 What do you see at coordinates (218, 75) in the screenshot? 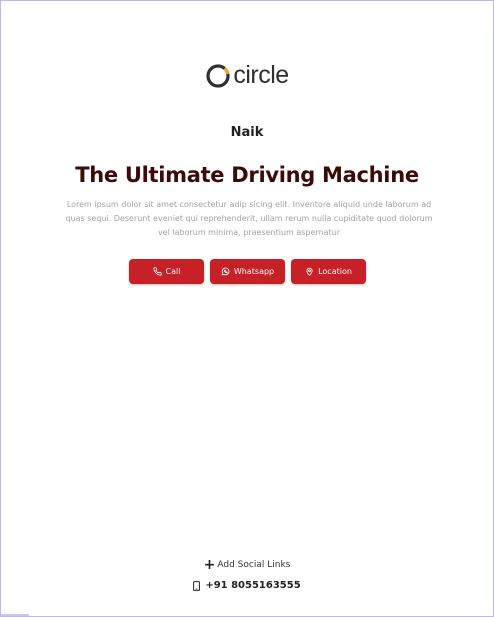
I see `circle-logo-icon` at bounding box center [218, 75].